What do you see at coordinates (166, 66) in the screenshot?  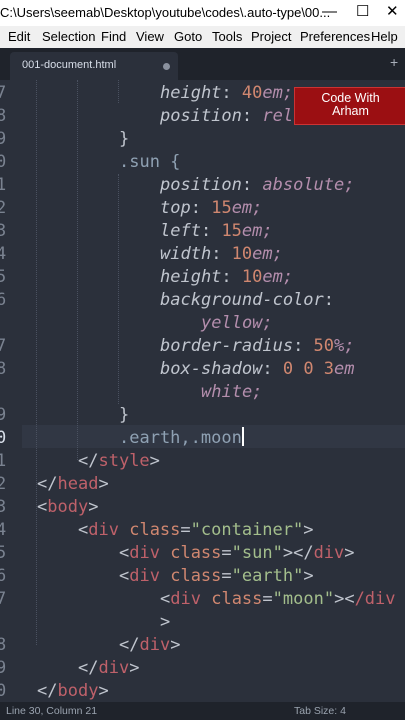 I see `unsaved-dot-icon` at bounding box center [166, 66].